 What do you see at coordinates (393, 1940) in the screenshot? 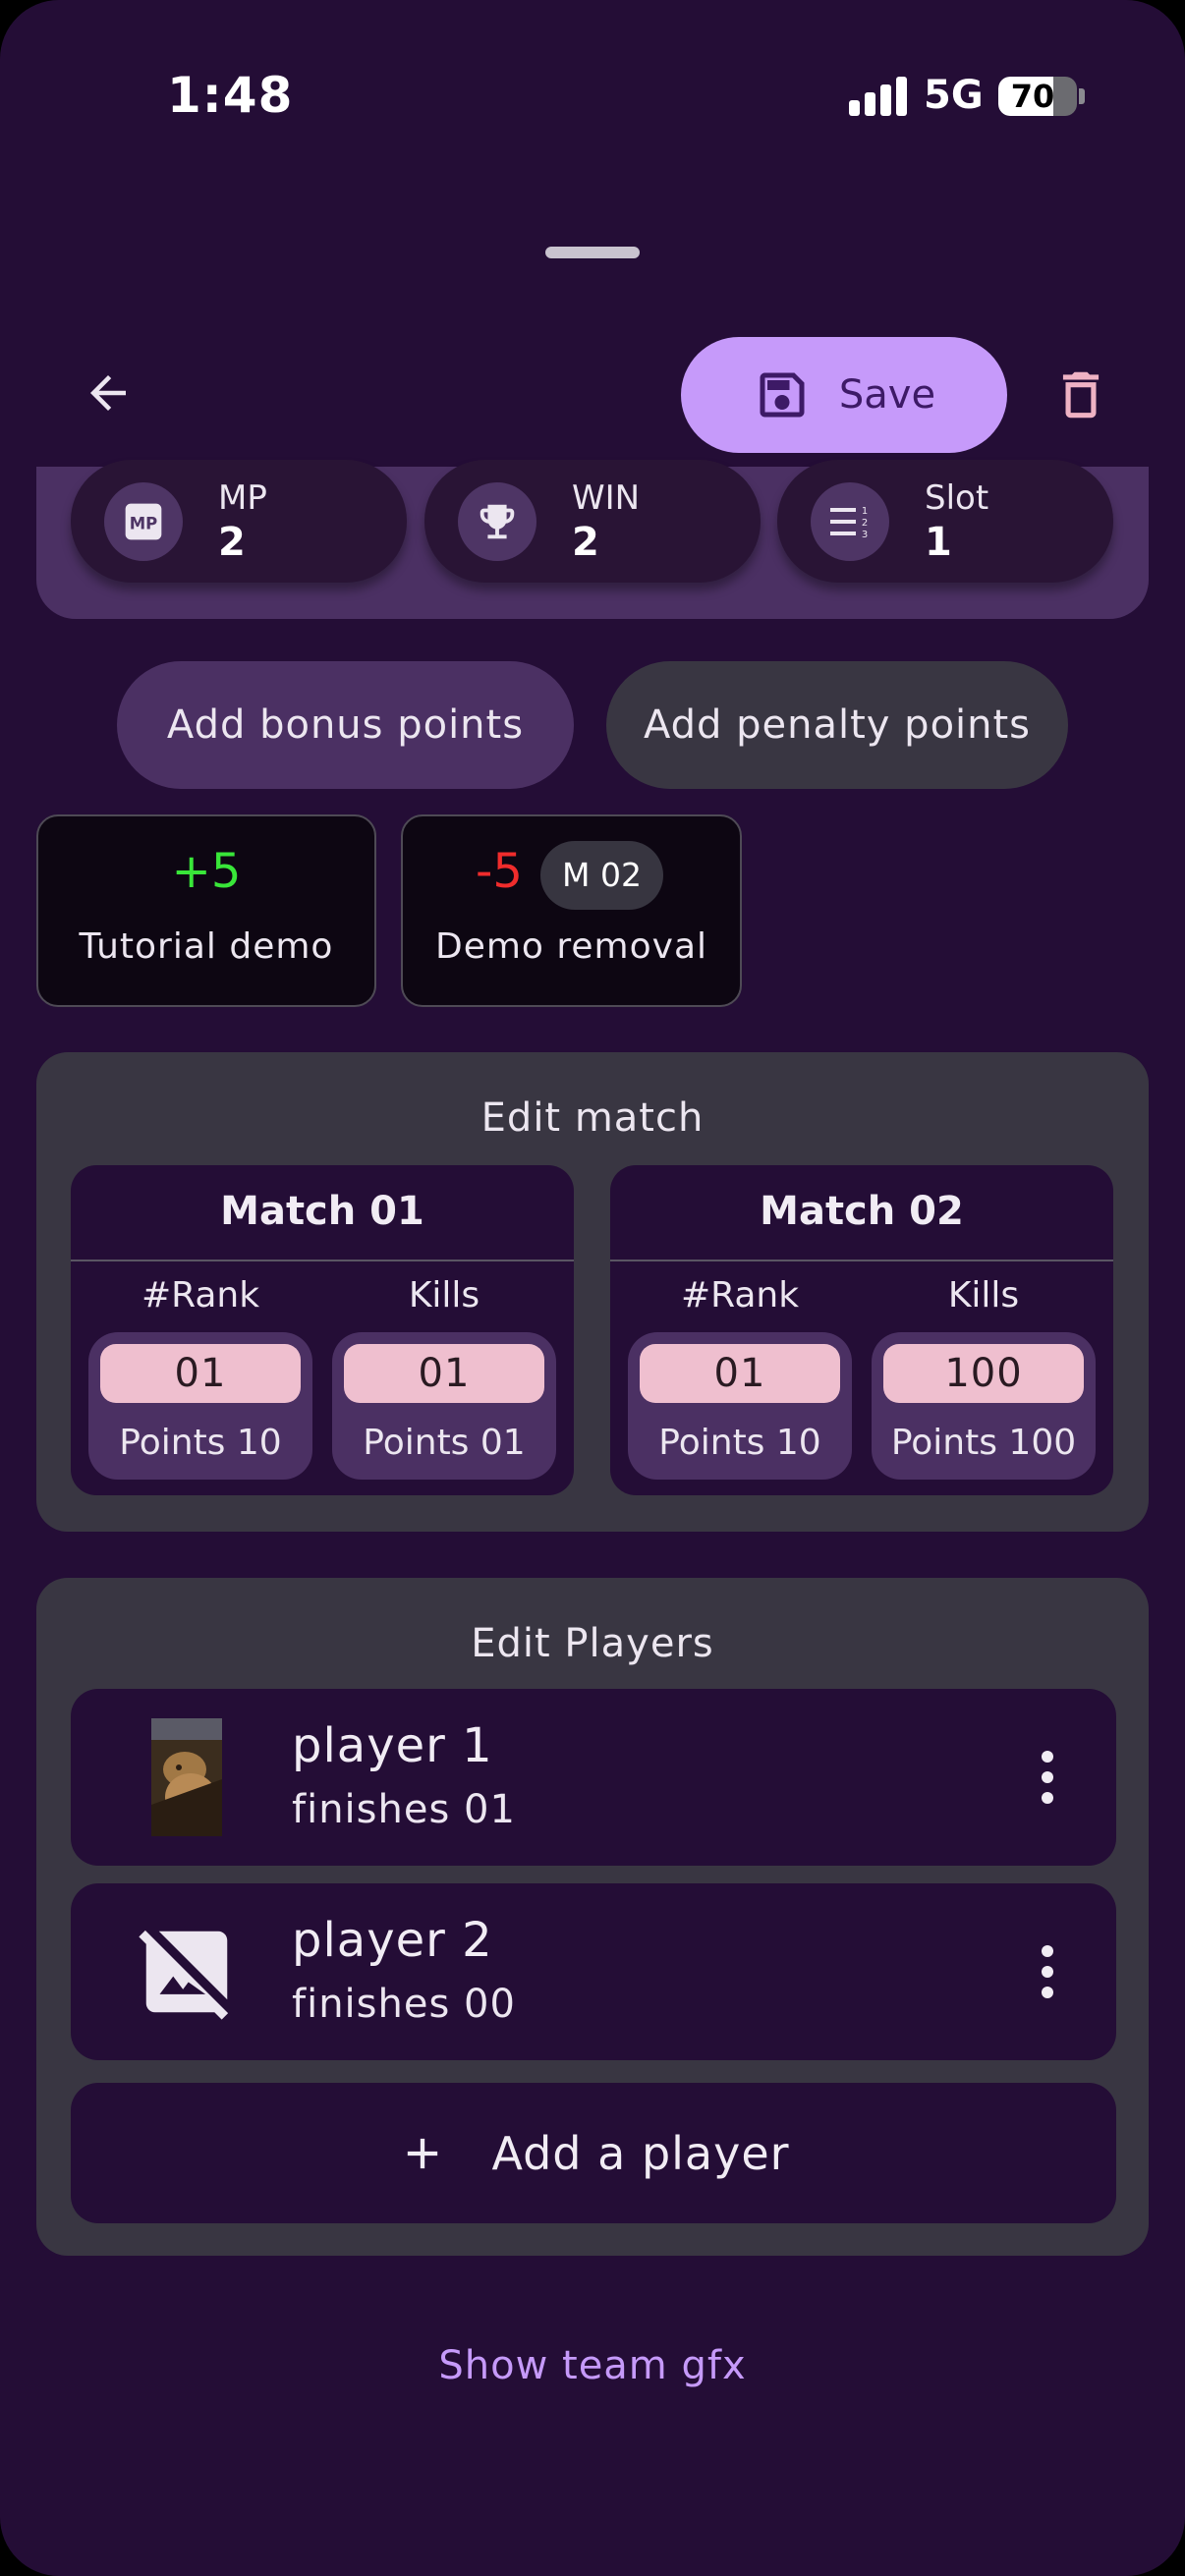
I see `player-name: player 2` at bounding box center [393, 1940].